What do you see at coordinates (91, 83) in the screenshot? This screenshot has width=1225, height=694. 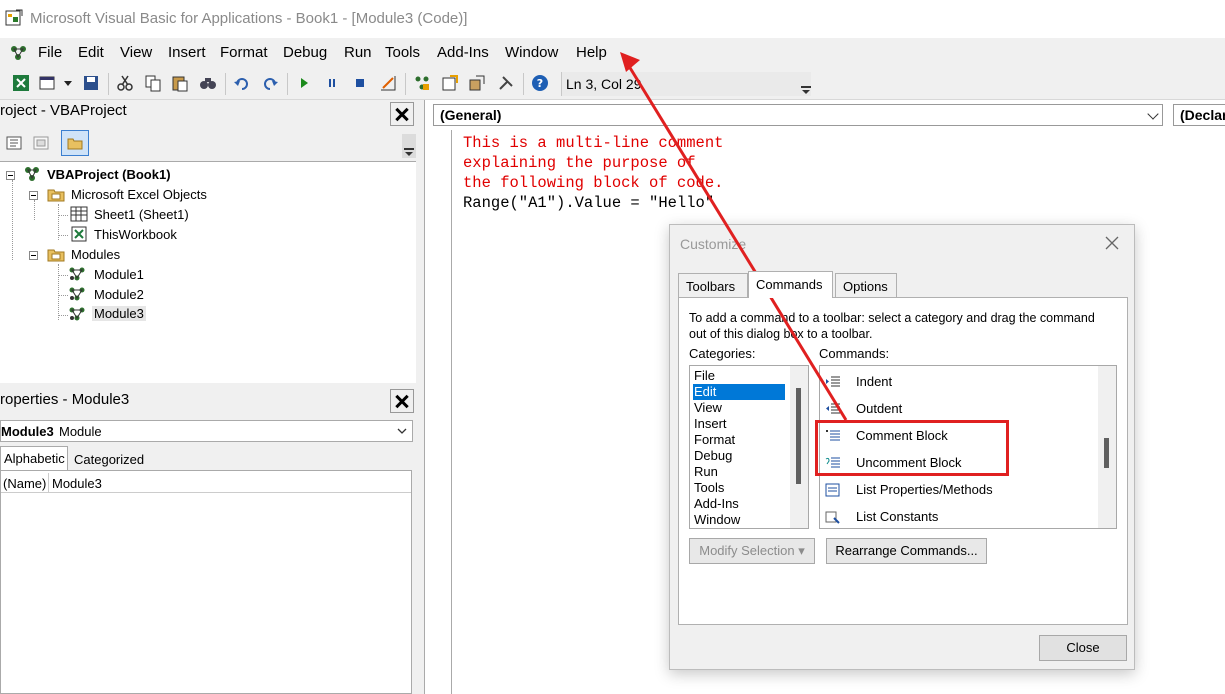 I see `save-icon` at bounding box center [91, 83].